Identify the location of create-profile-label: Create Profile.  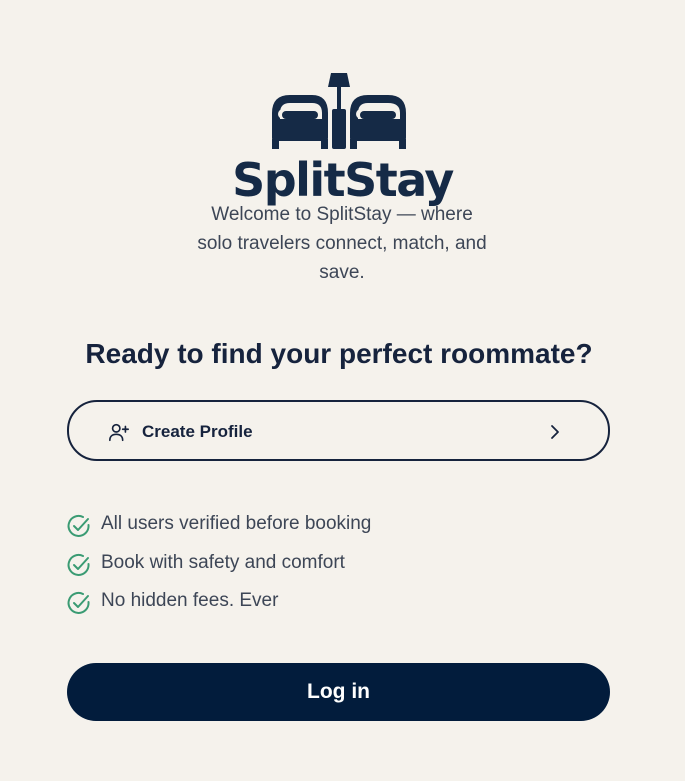
(197, 431).